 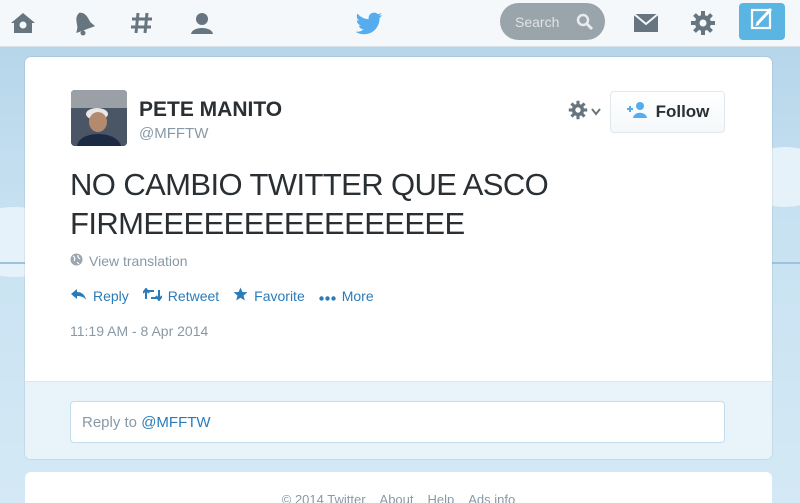 I want to click on footer-copyright: © 2014 Twitter, so click(x=323, y=497).